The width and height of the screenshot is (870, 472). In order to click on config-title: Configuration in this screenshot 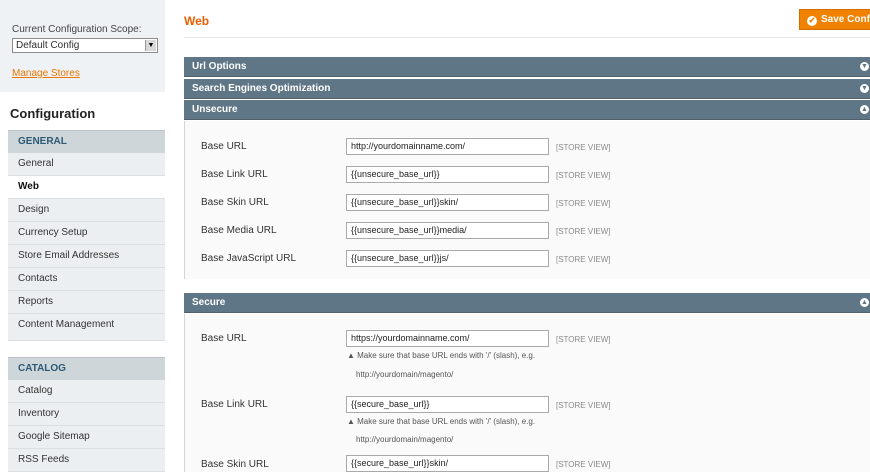, I will do `click(53, 113)`.